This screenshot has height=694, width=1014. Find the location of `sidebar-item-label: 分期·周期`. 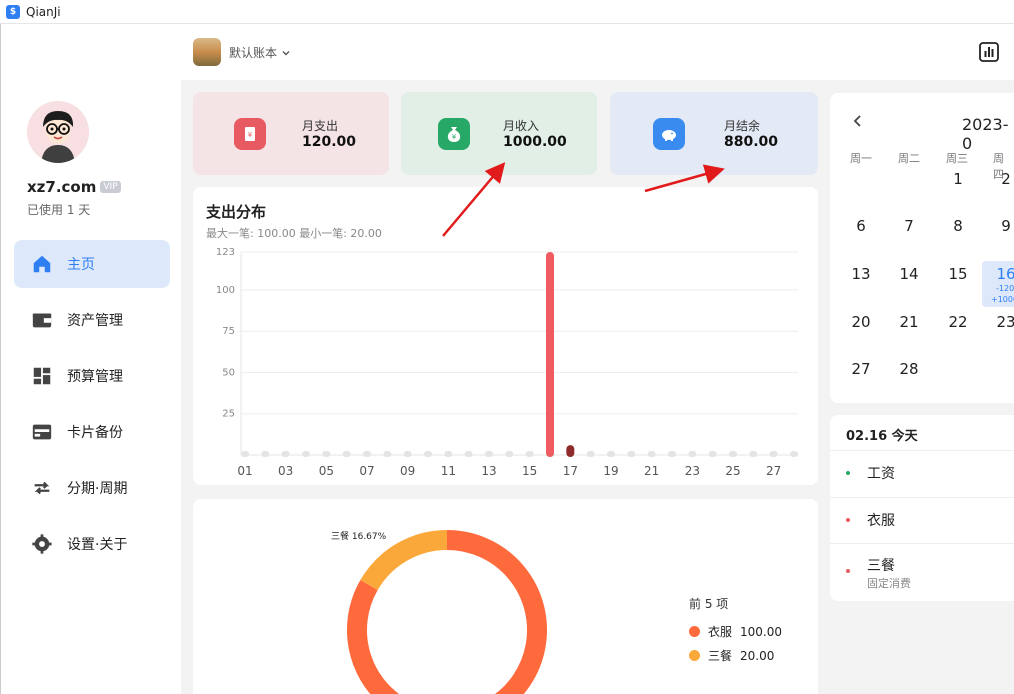

sidebar-item-label: 分期·周期 is located at coordinates (97, 489).